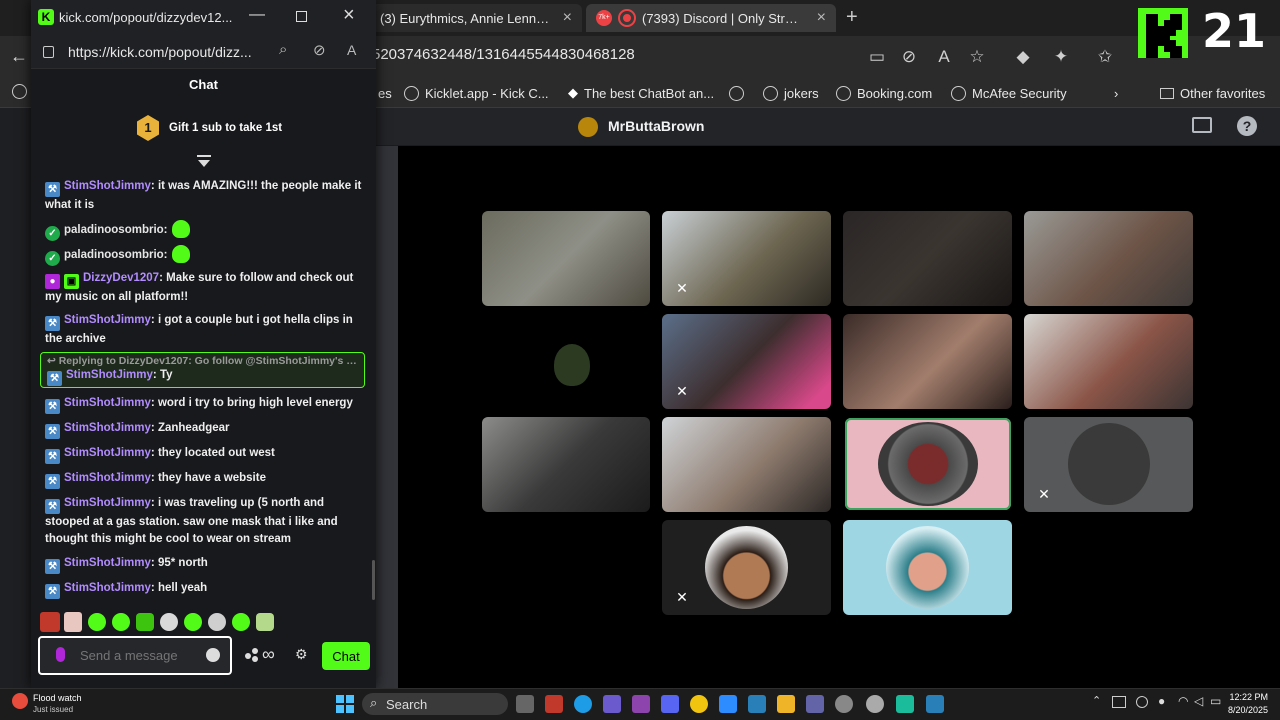 The image size is (1280, 720). Describe the element at coordinates (373, 580) in the screenshot. I see `chat-scrollbar` at that location.